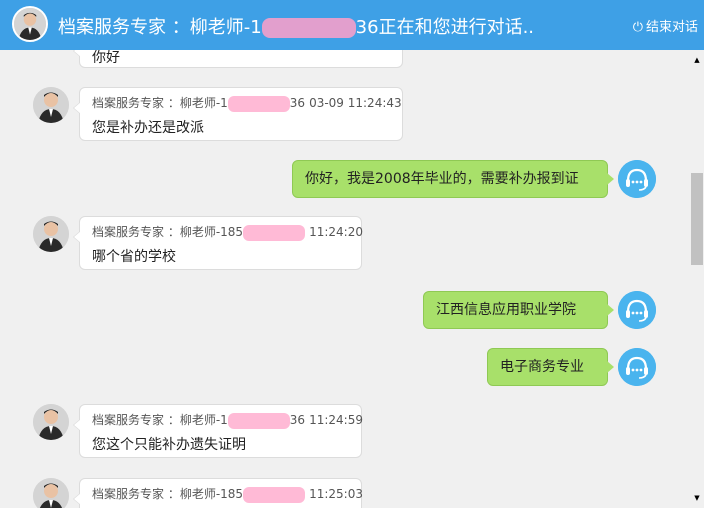  I want to click on chat-title-prefix: 档案服务专家 ：柳老师-1, so click(160, 27).